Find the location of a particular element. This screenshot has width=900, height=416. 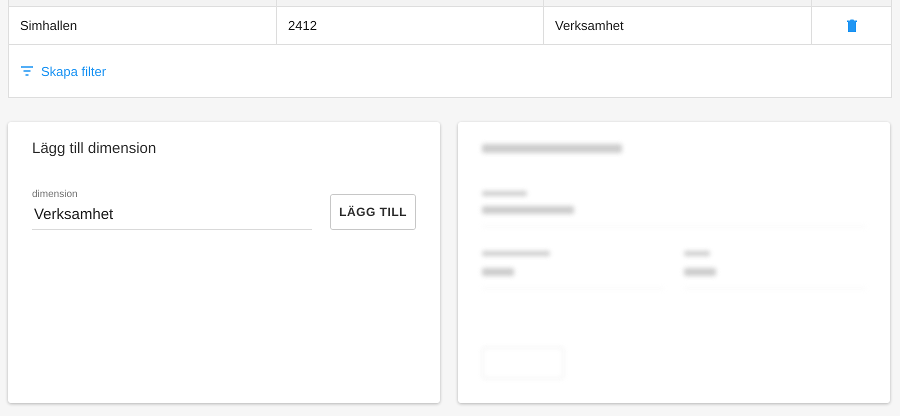

filter-icon is located at coordinates (27, 71).